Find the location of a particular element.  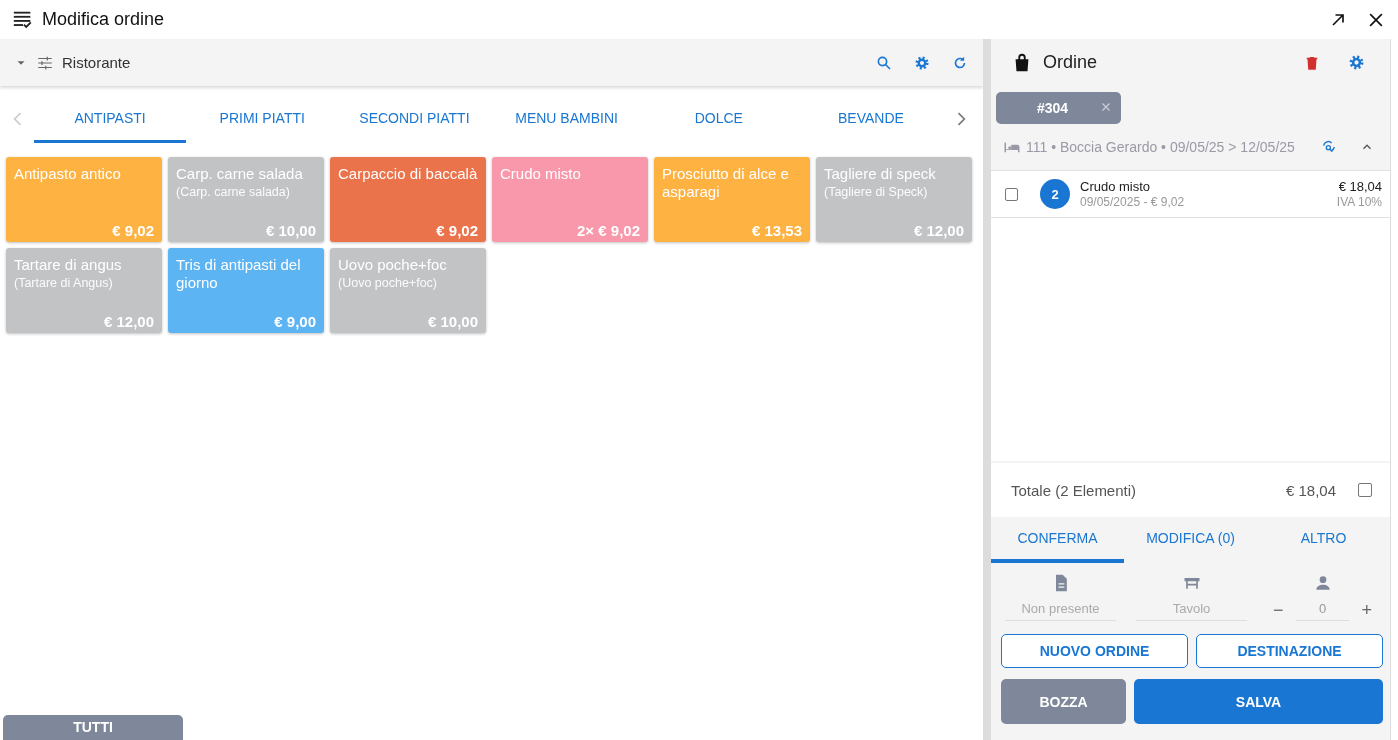

category-tab: SECONDI PIATTI is located at coordinates (414, 119).